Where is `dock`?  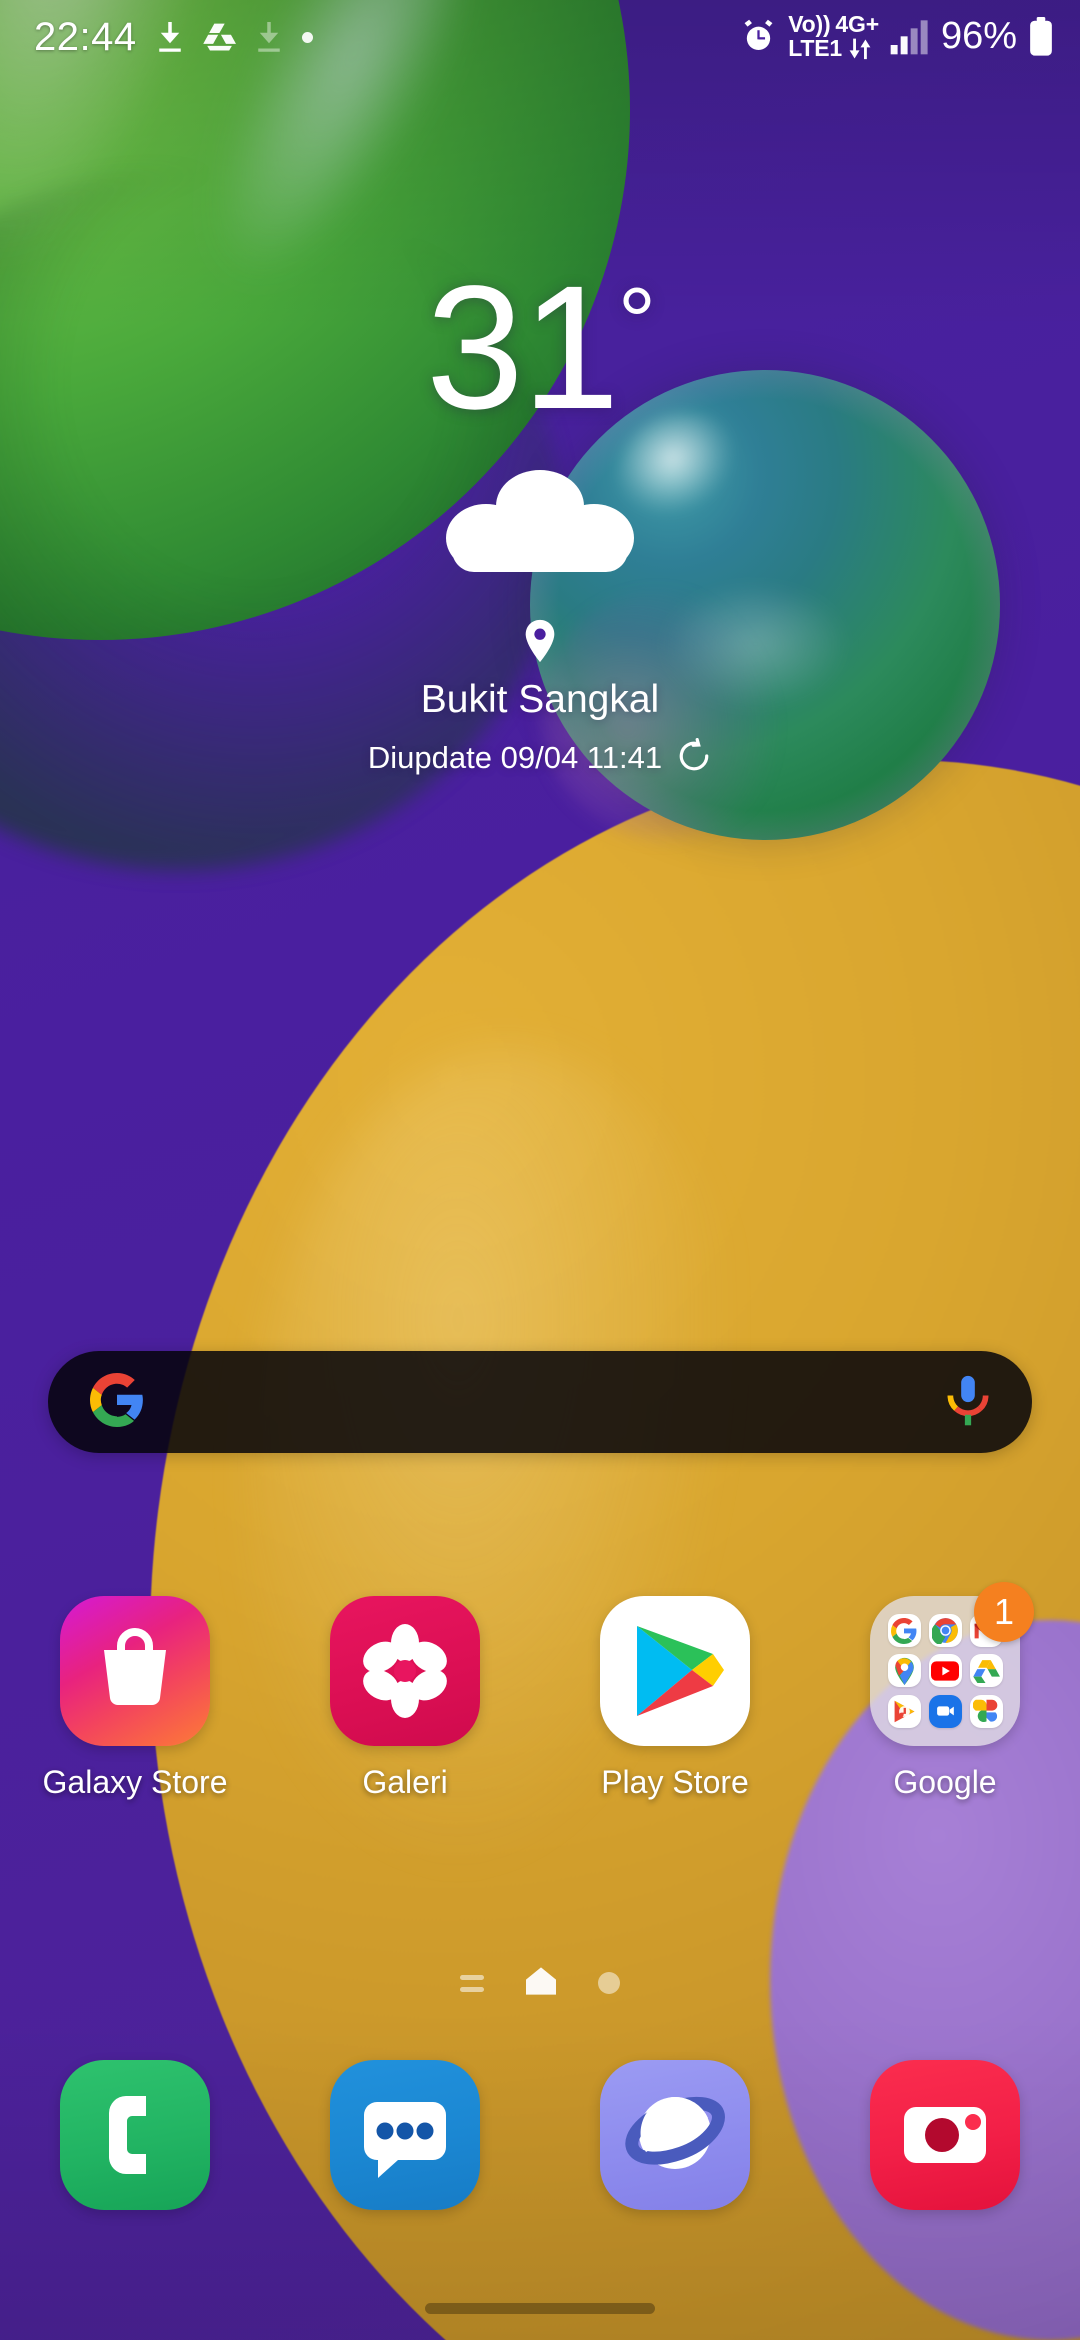
dock is located at coordinates (540, 2135).